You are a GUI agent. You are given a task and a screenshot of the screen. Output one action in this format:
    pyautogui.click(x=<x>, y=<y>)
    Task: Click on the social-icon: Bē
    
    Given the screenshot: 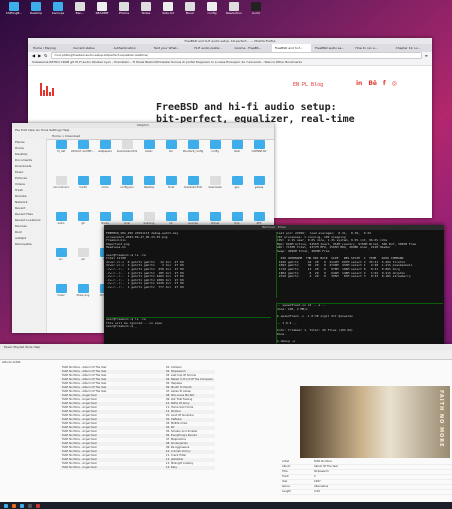 What is the action you would take?
    pyautogui.click(x=372, y=83)
    